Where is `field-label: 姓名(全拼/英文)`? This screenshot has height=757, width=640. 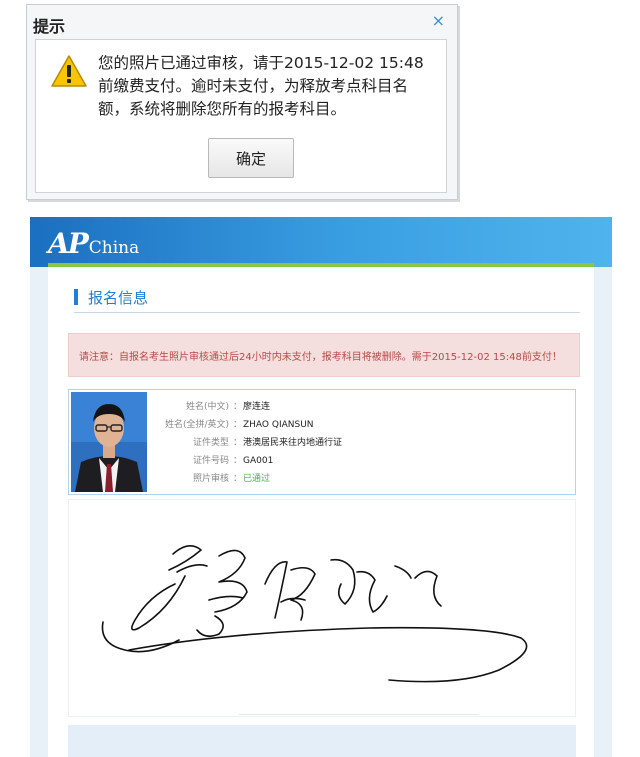 field-label: 姓名(全拼/英文) is located at coordinates (196, 425).